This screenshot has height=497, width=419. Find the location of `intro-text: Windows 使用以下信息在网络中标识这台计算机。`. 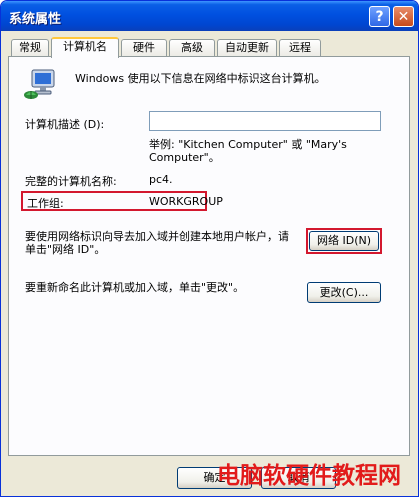

intro-text: Windows 使用以下信息在网络中标识这台计算机。 is located at coordinates (200, 78).